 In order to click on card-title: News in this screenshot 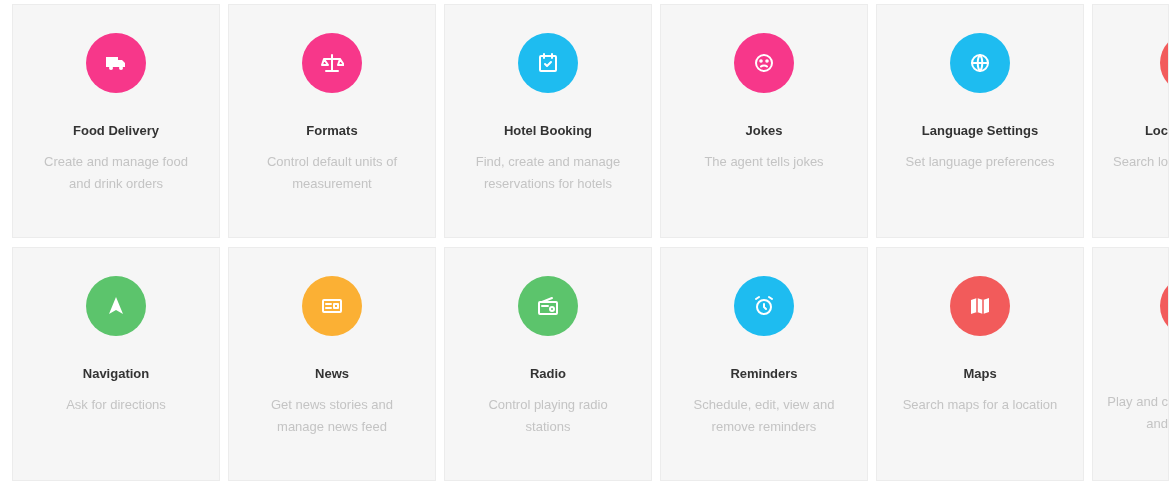, I will do `click(332, 374)`.